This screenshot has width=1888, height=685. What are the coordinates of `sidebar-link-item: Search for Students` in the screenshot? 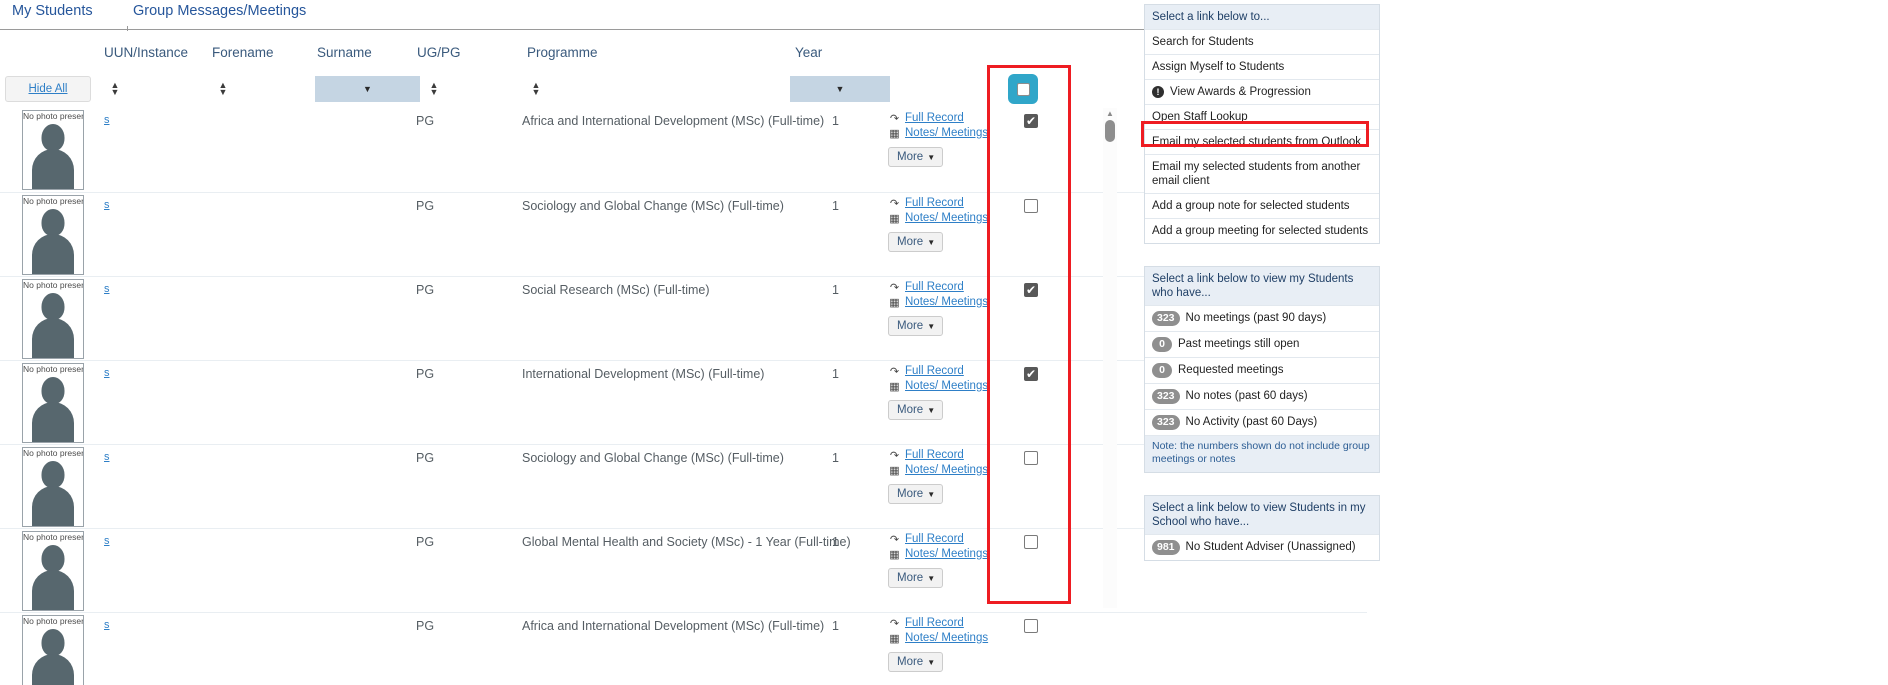 It's located at (1262, 41).